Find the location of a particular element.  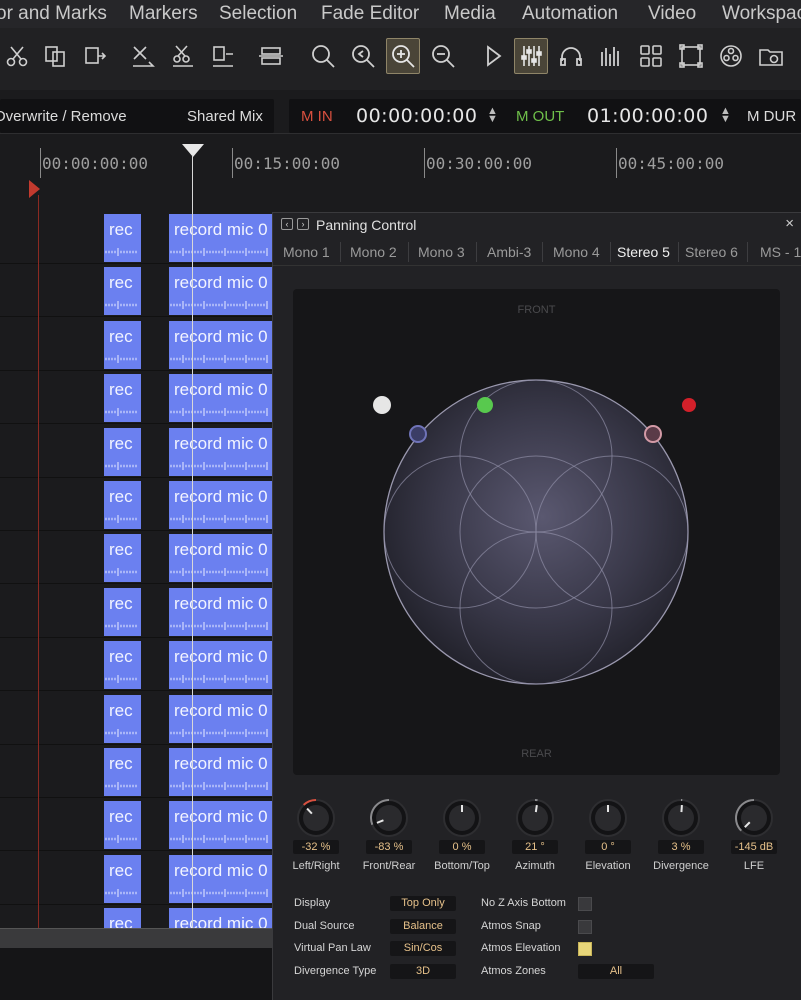

panel-prev-icon: ‹ is located at coordinates (287, 224).